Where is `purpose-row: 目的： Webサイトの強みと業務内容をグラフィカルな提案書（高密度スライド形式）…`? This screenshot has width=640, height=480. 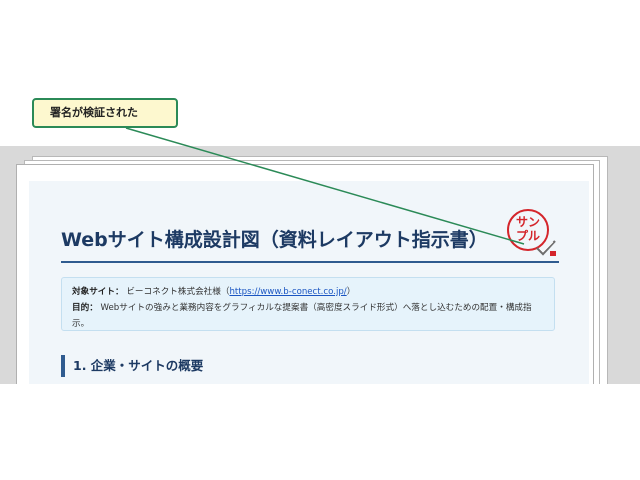 purpose-row: 目的： Webサイトの強みと業務内容をグラフィカルな提案書（高密度スライド形式）… is located at coordinates (308, 316).